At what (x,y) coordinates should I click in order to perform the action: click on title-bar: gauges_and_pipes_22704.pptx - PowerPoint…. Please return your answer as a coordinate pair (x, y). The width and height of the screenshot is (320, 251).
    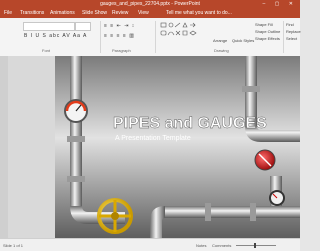
    Looking at the image, I should click on (150, 4).